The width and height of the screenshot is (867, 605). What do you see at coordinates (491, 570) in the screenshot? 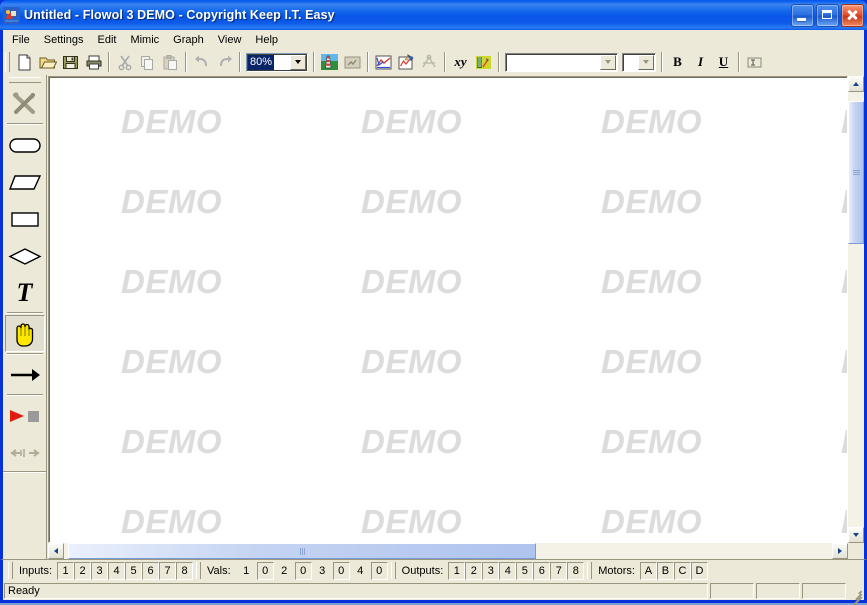
I see `output-cell: 3` at bounding box center [491, 570].